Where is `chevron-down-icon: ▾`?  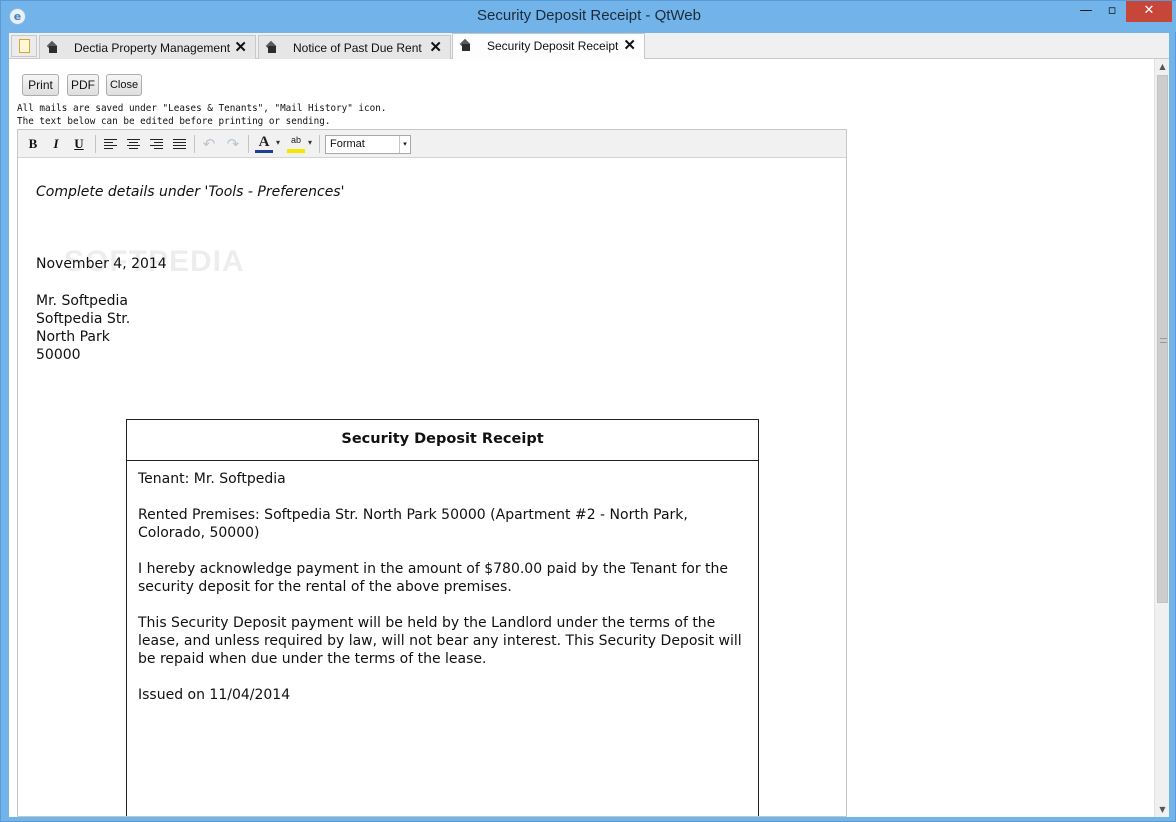 chevron-down-icon: ▾ is located at coordinates (404, 144).